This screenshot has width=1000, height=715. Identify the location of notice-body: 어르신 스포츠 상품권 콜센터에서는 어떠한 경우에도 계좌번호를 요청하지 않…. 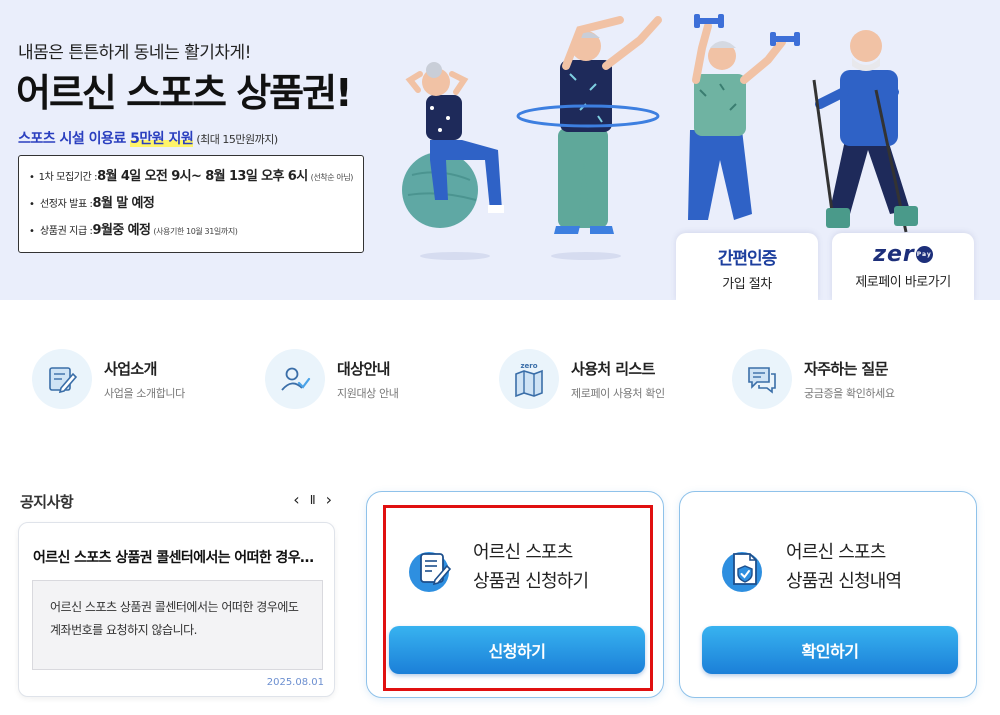
(177, 625).